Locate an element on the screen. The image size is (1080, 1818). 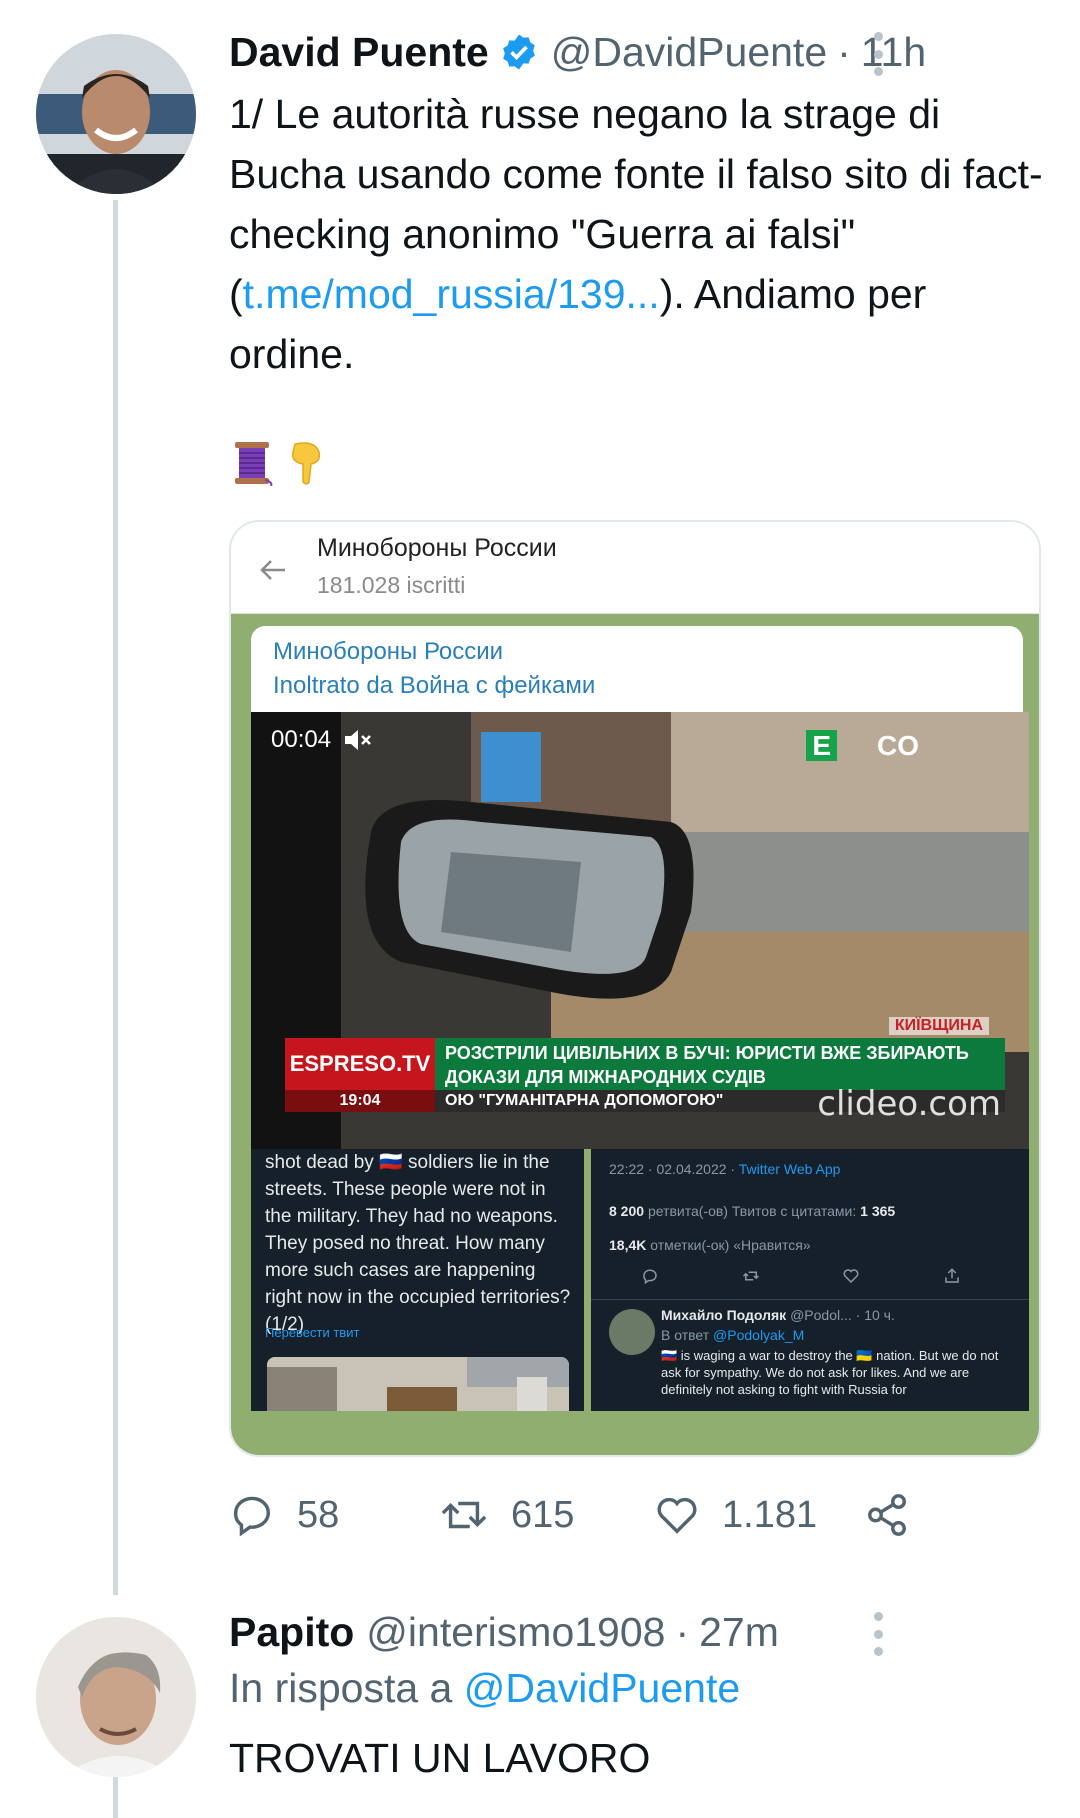
thread-spool-emoji-icon is located at coordinates (254, 464).